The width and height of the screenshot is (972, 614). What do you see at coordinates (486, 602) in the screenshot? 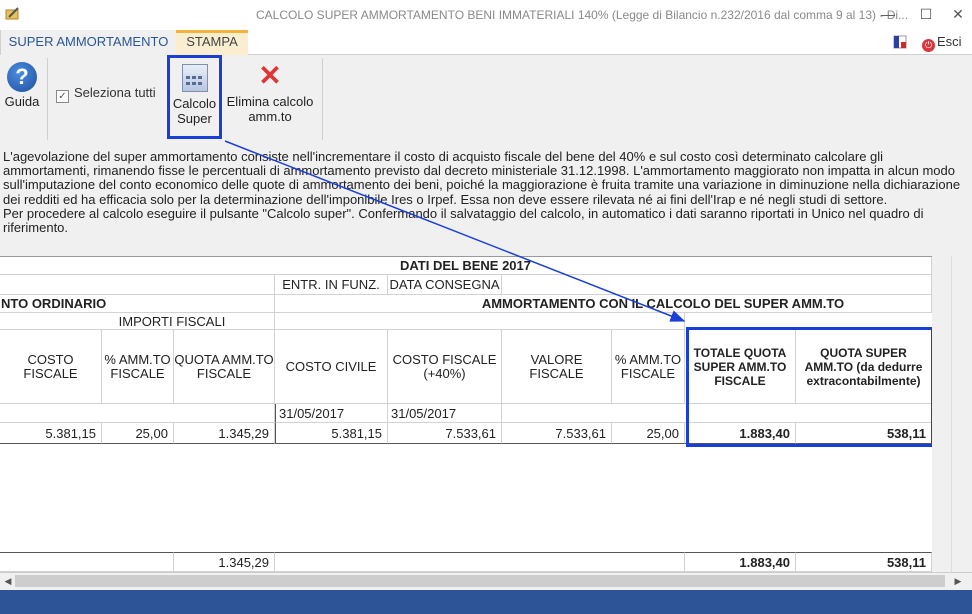
I see `status-bar` at bounding box center [486, 602].